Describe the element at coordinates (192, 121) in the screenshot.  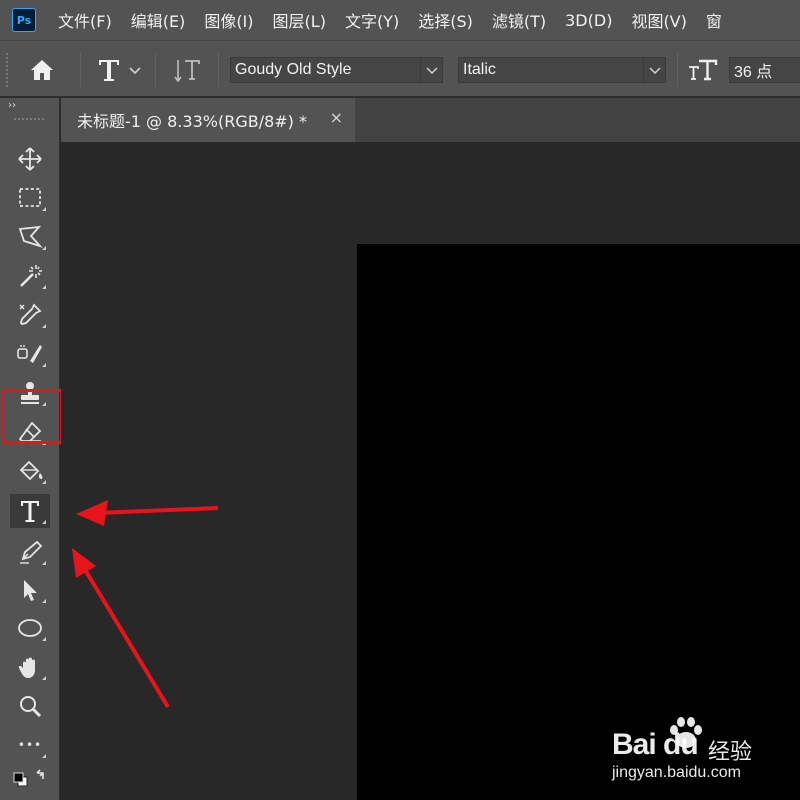
I see `document-tab-title: 未标题-1 @ 8.33%(RGB/8#) *` at that location.